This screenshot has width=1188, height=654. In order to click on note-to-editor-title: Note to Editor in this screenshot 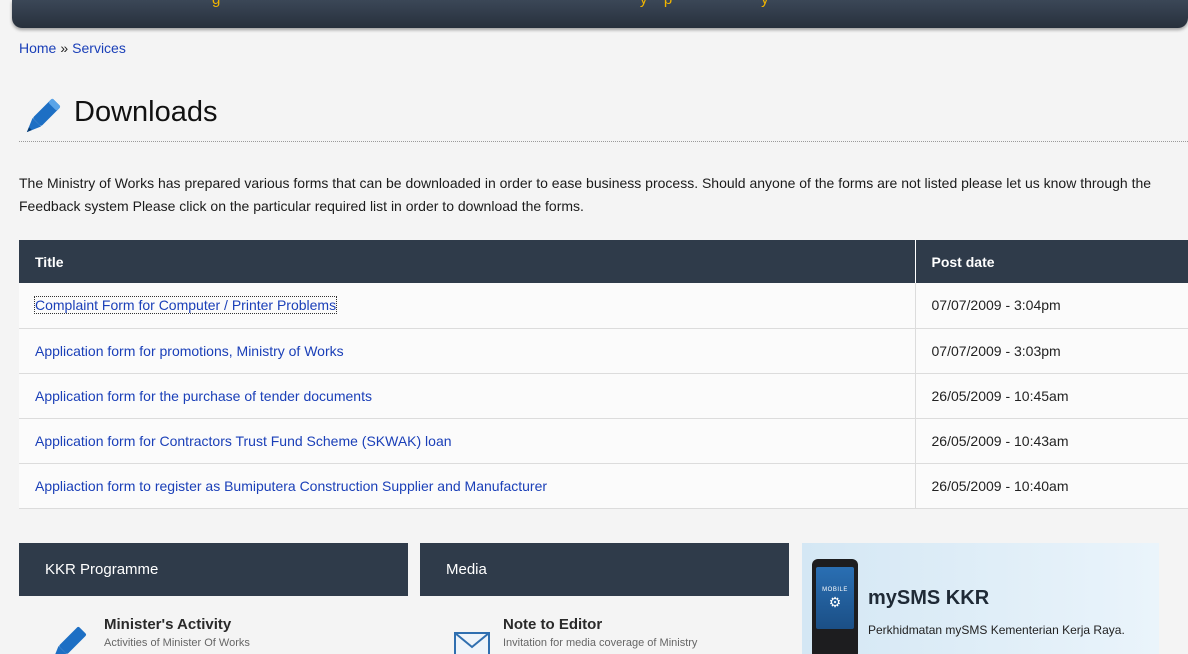, I will do `click(552, 624)`.